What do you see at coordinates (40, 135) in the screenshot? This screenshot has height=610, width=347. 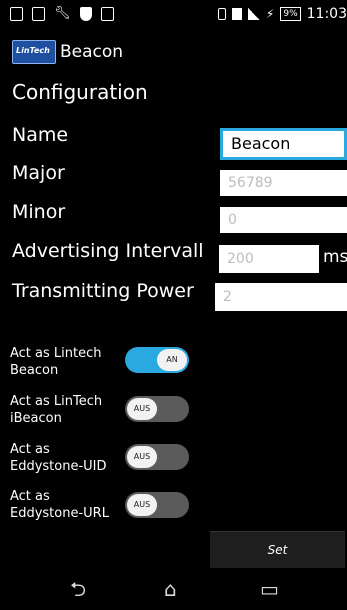 I see `name-label: Name` at bounding box center [40, 135].